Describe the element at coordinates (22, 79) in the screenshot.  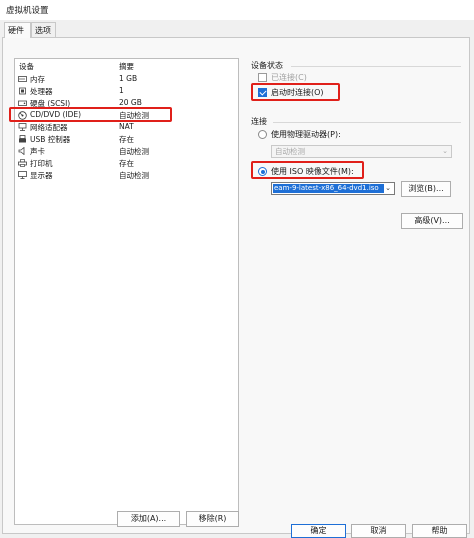
I see `memory-icon` at that location.